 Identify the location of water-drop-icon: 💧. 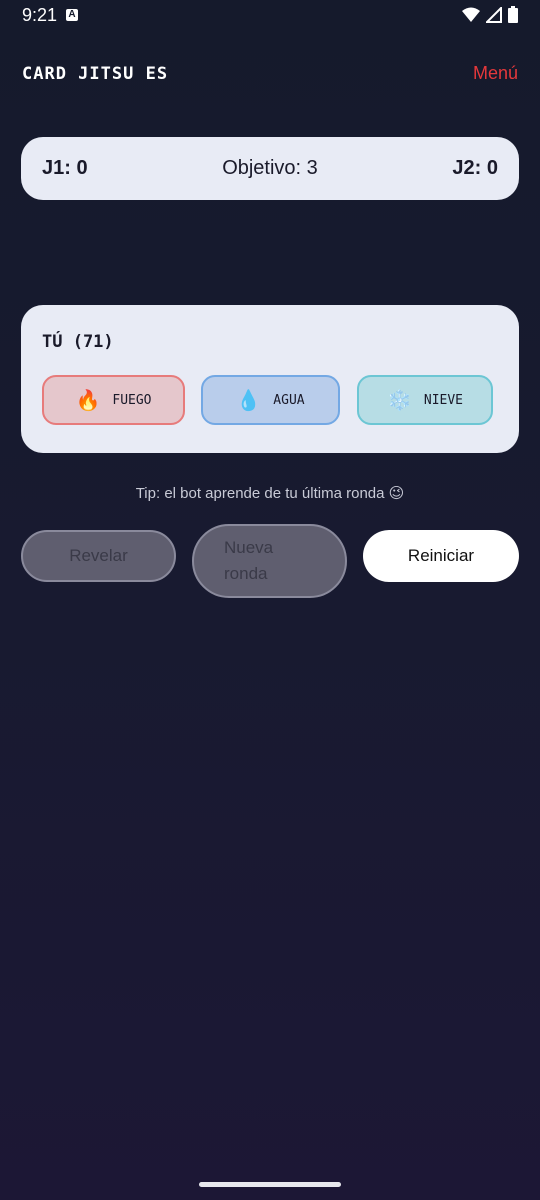
(249, 400).